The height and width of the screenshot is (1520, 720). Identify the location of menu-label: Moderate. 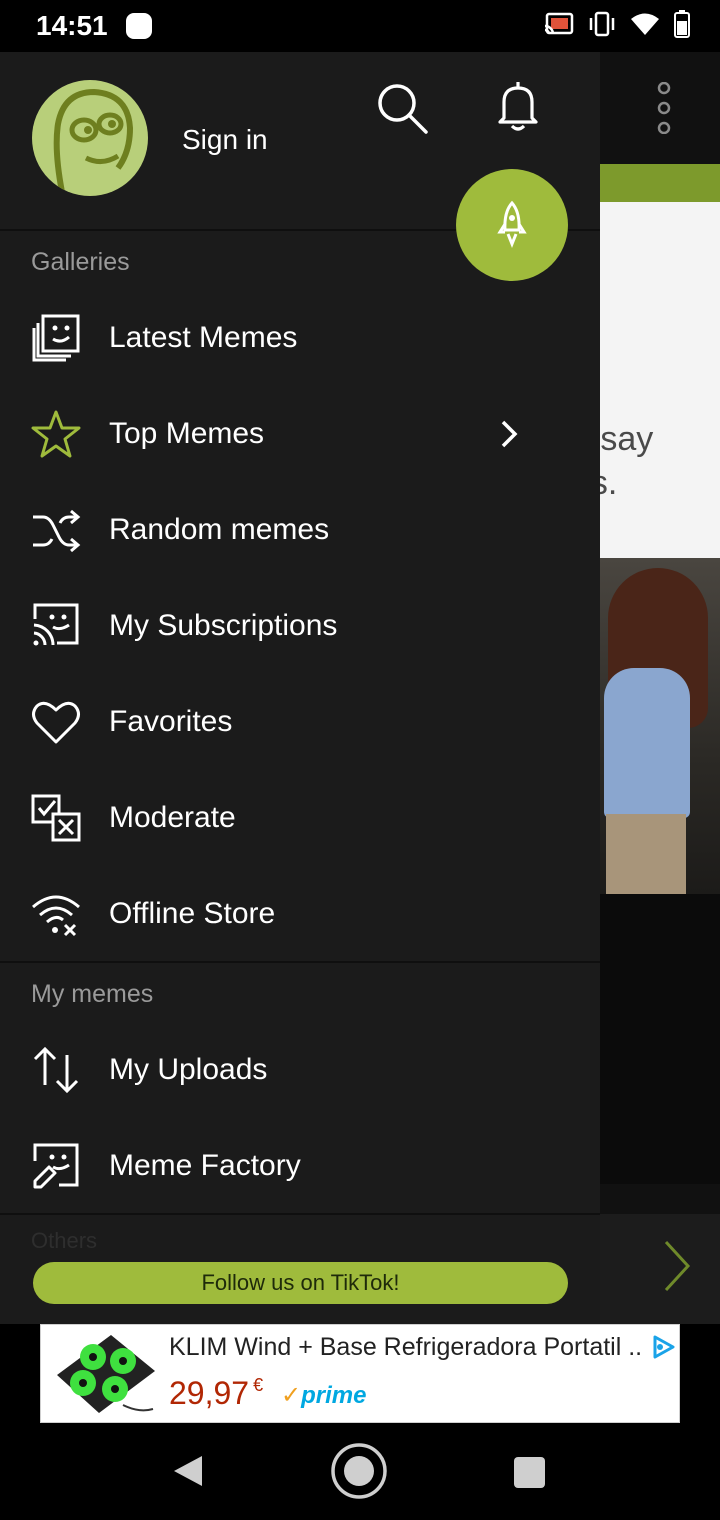
(172, 817).